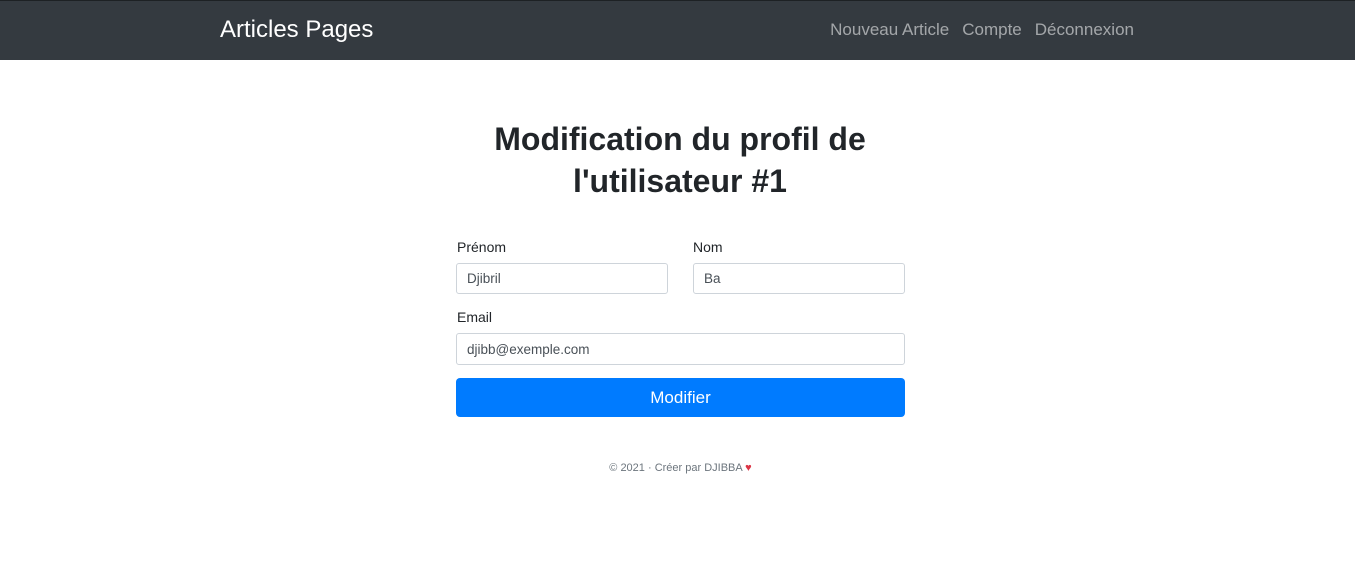 This screenshot has height=571, width=1355. I want to click on prenom-input, so click(562, 278).